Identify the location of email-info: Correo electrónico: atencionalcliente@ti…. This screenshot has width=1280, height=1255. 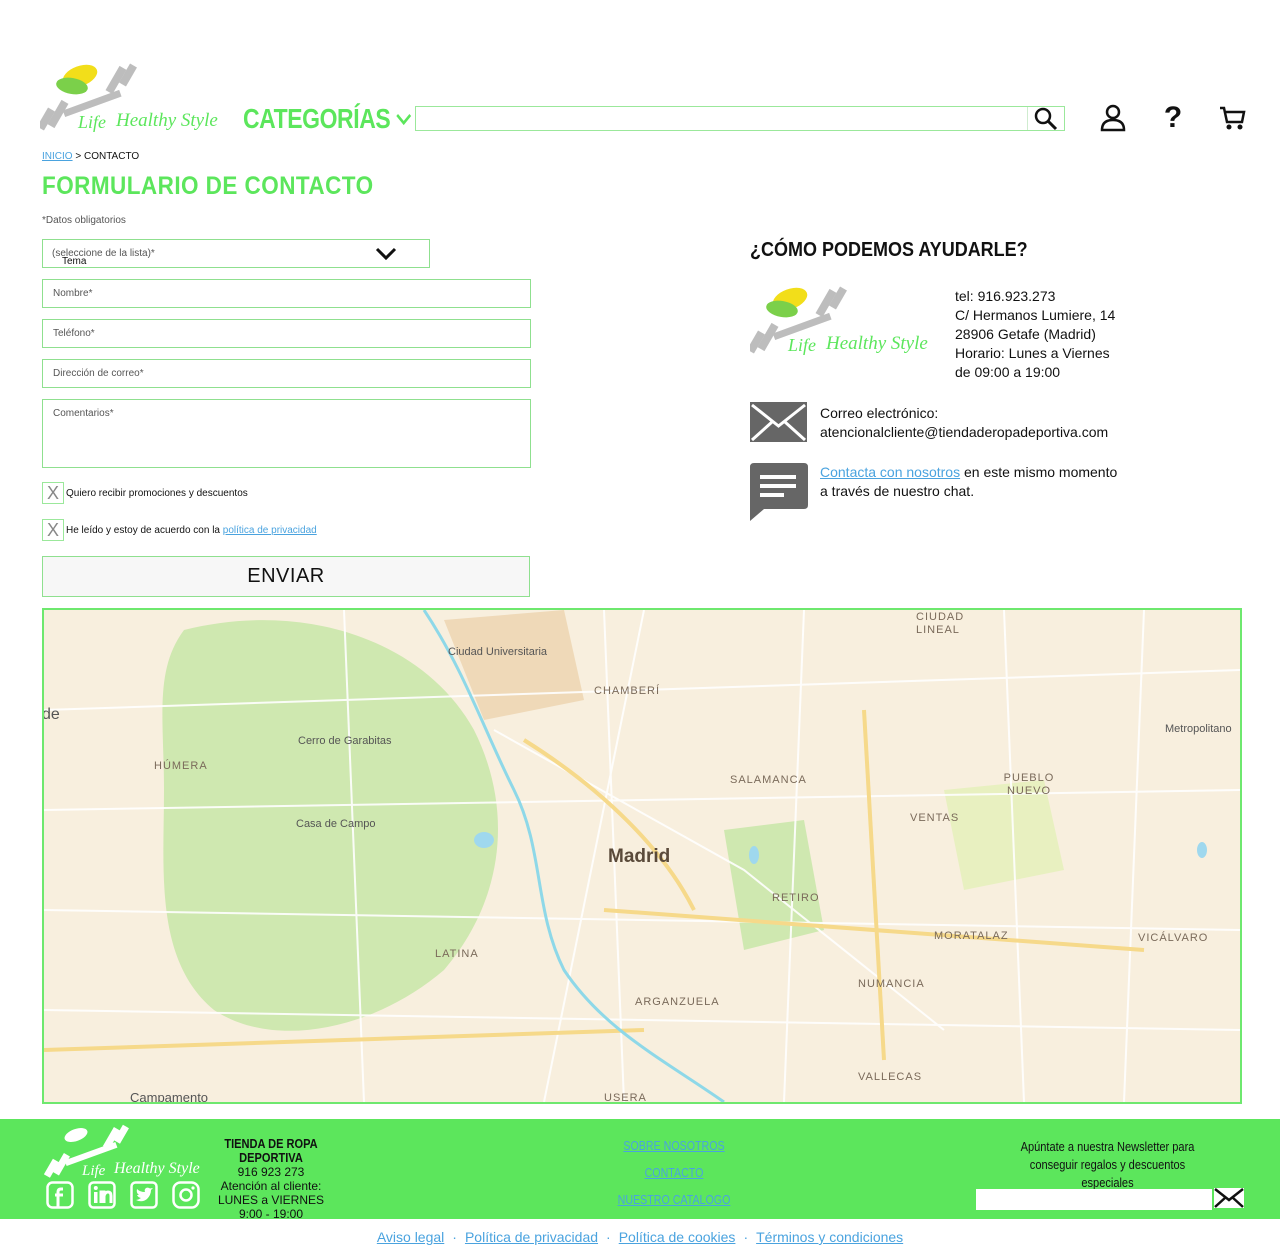
(964, 423).